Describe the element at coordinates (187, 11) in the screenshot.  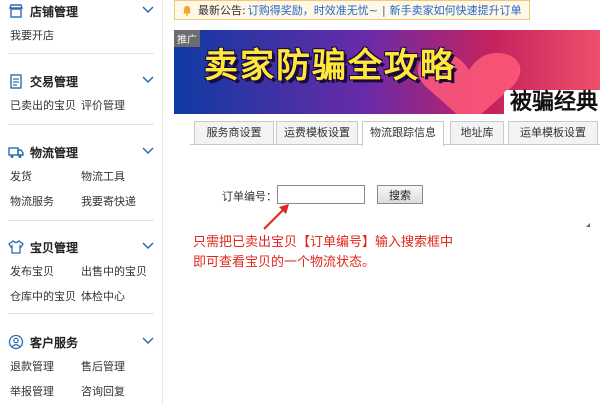
I see `bell-icon` at that location.